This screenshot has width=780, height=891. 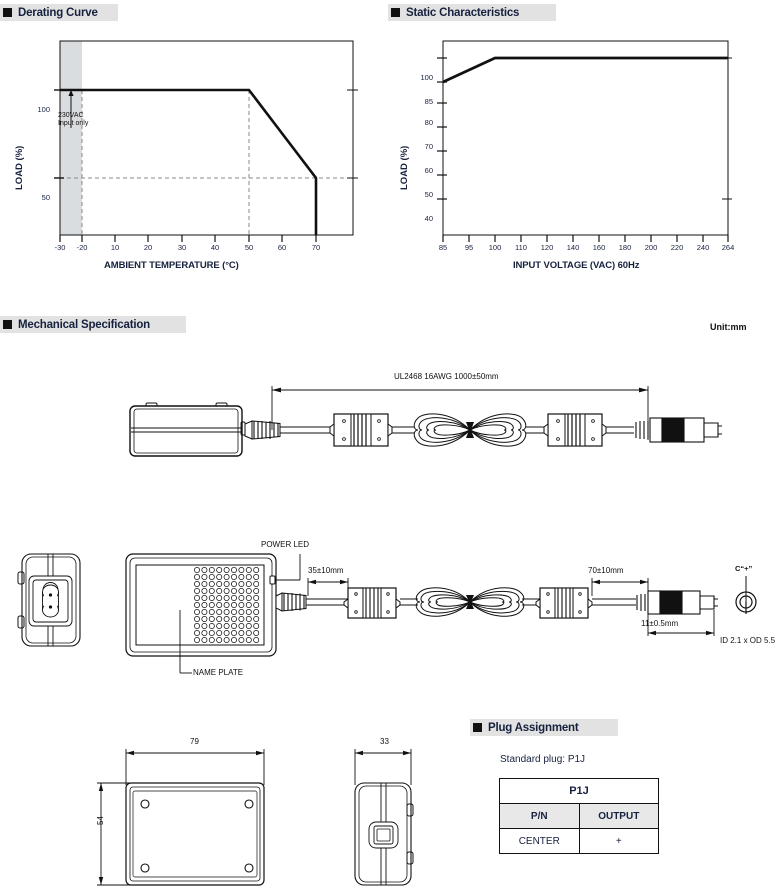 What do you see at coordinates (539, 841) in the screenshot?
I see `plug-table-cell-pn: CENTER` at bounding box center [539, 841].